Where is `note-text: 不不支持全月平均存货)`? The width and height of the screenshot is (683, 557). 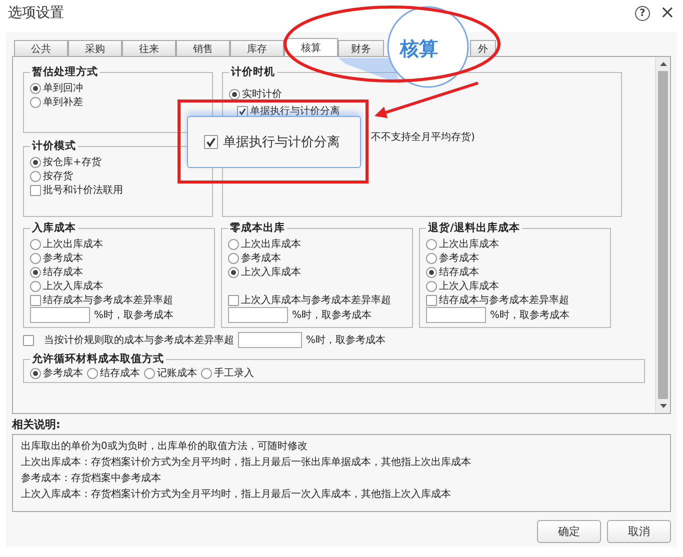 note-text: 不不支持全月平均存货) is located at coordinates (423, 137).